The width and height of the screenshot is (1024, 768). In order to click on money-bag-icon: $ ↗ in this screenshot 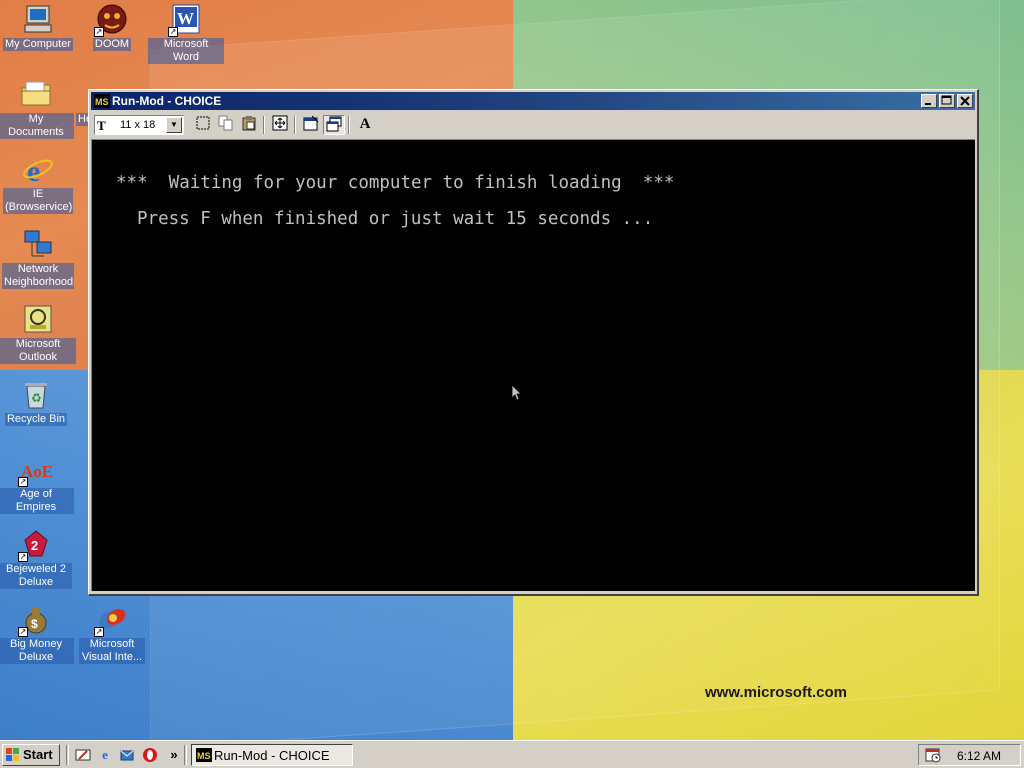, I will do `click(35, 620)`.